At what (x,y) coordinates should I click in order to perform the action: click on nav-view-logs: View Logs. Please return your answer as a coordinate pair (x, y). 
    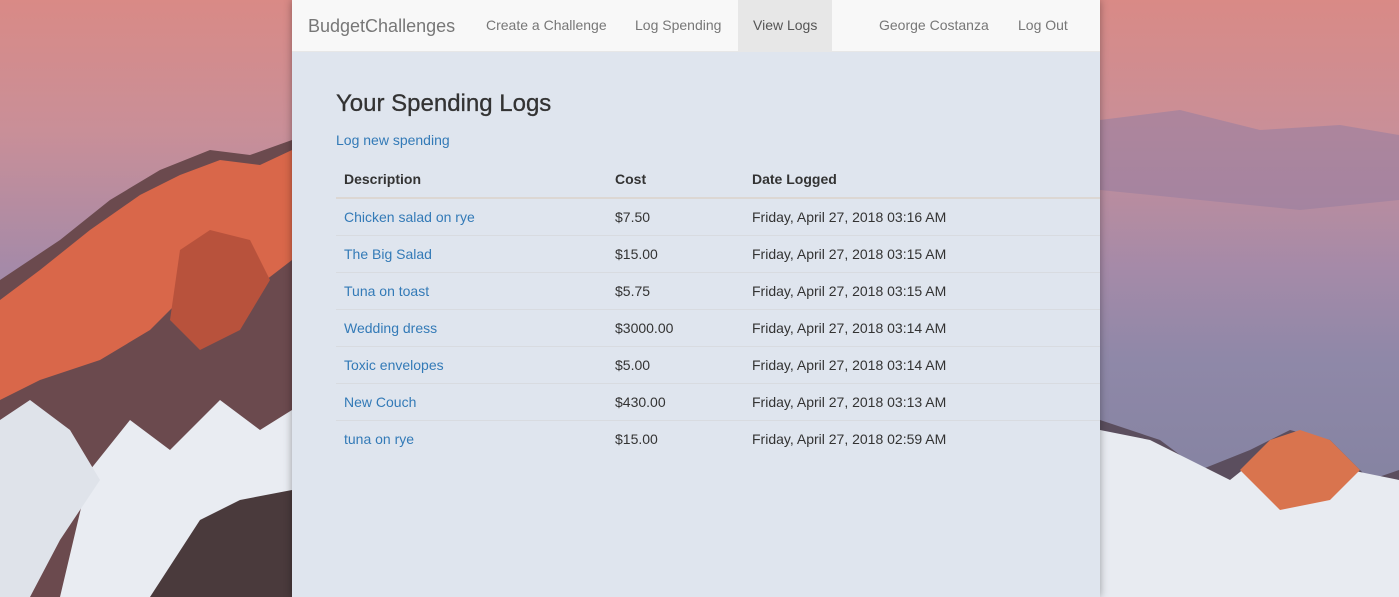
    Looking at the image, I should click on (785, 25).